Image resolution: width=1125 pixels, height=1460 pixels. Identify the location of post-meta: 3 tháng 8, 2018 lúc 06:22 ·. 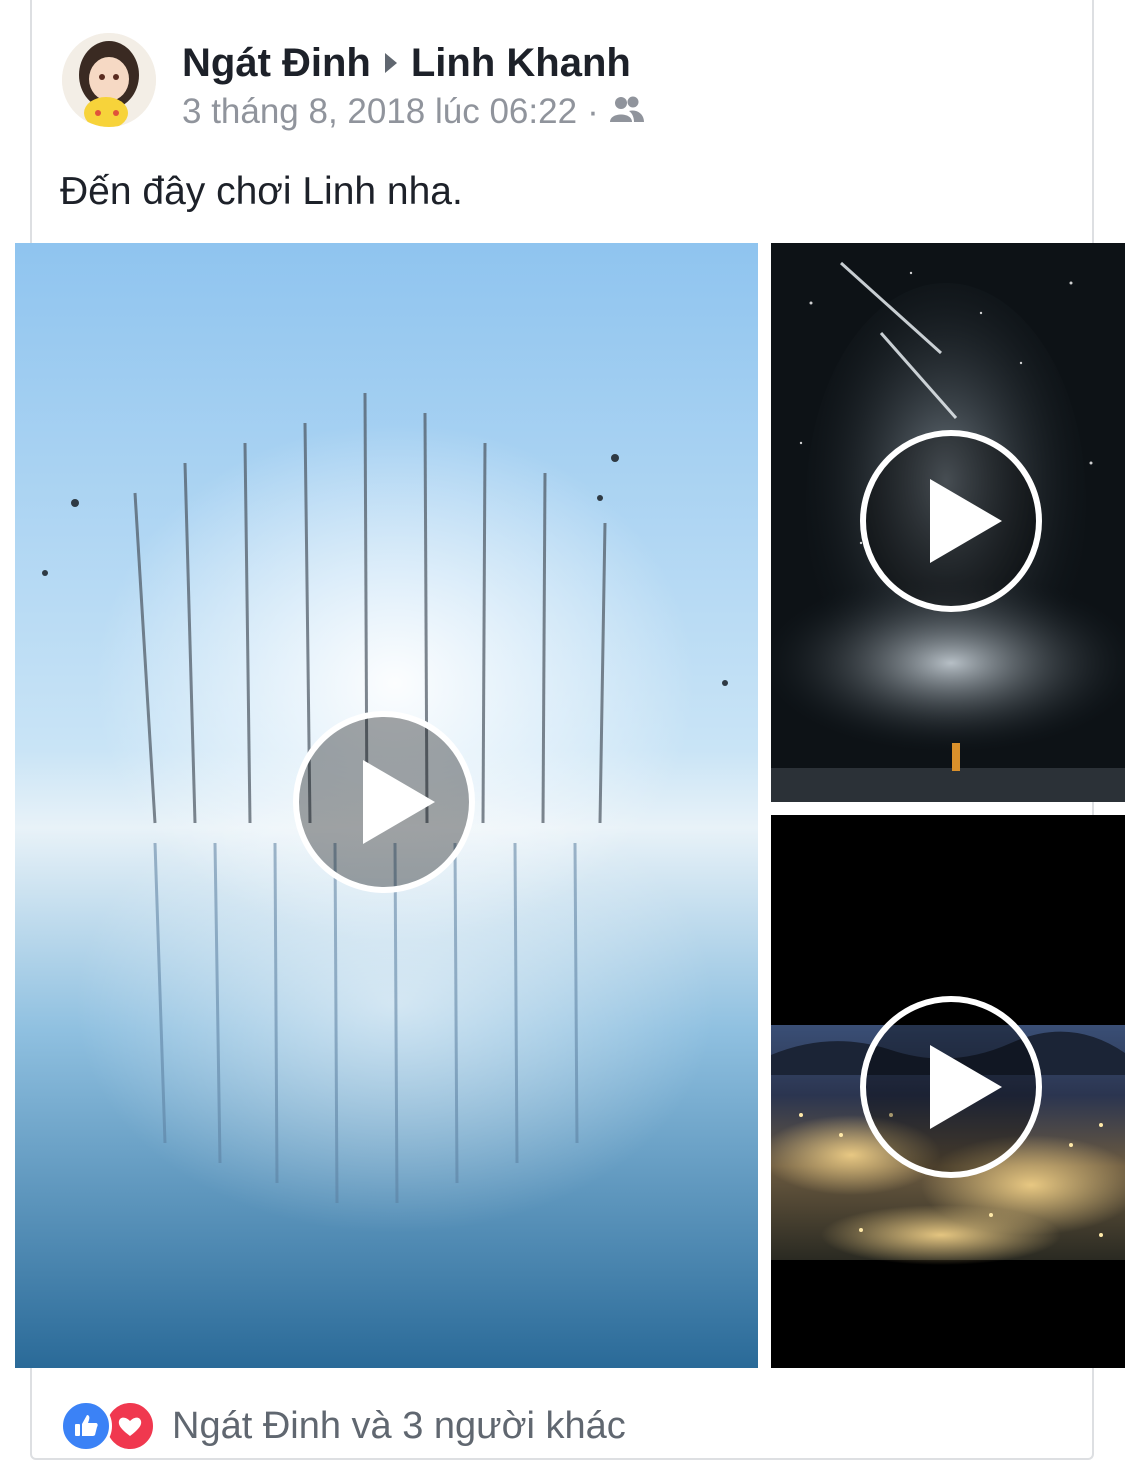
(413, 112).